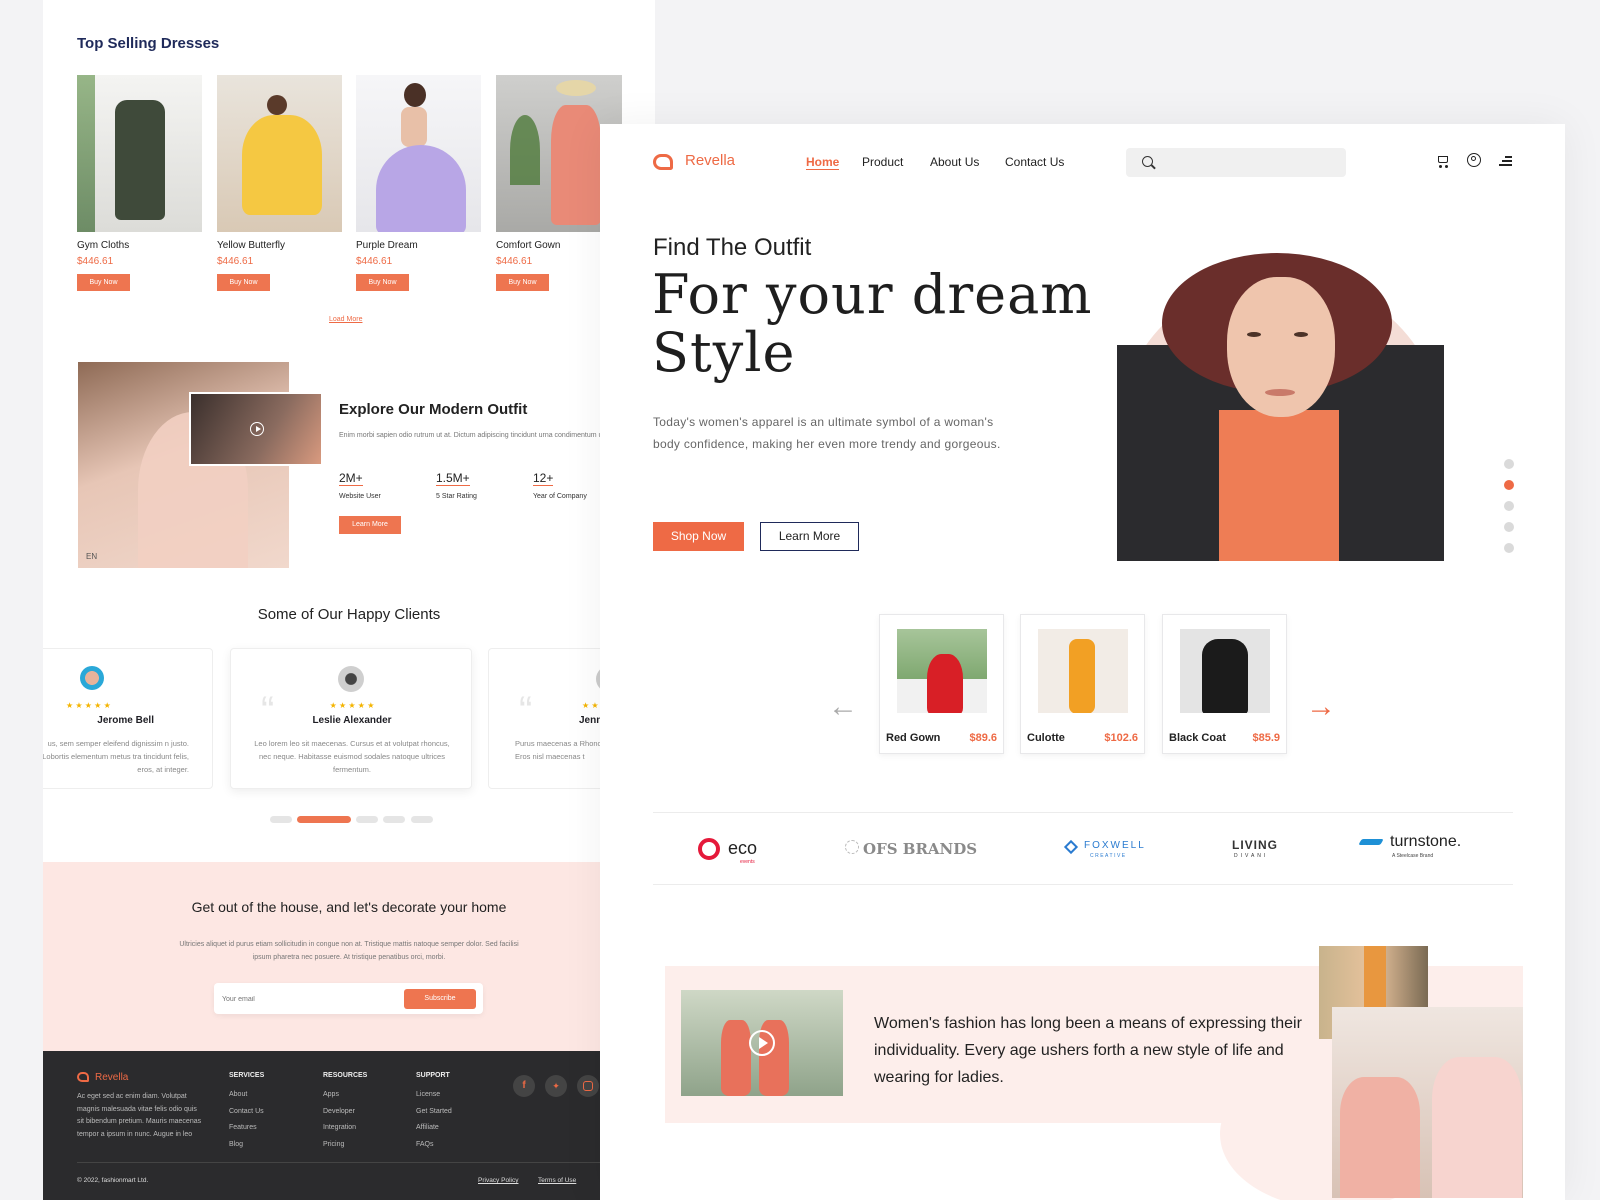  I want to click on product-name: Purple Dream, so click(387, 245).